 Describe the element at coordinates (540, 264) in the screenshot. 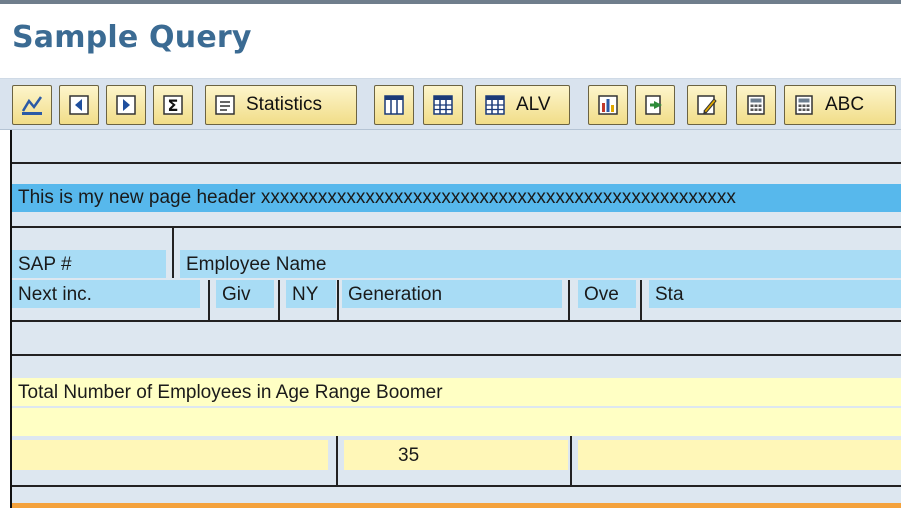

I see `column-header-employee-name: Employee Name` at that location.